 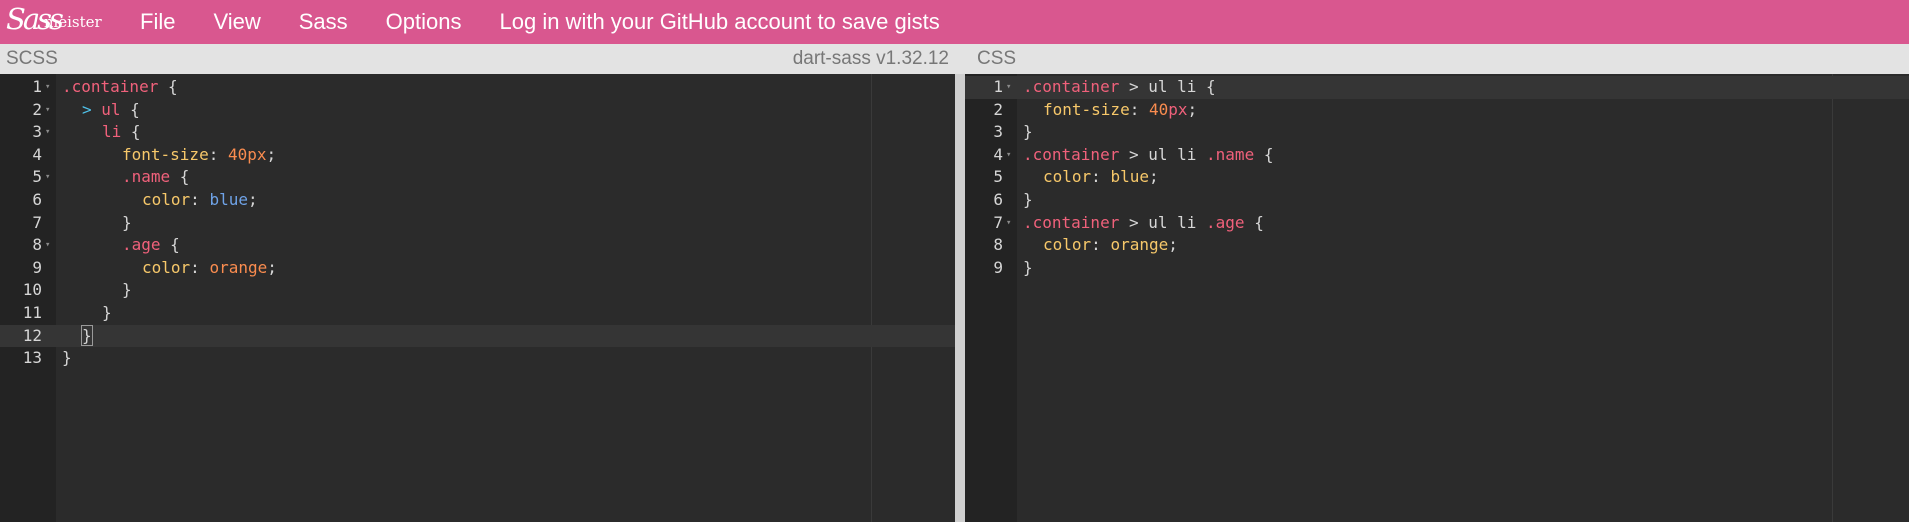 I want to click on code-line: 5 color: blue;, so click(x=1437, y=177).